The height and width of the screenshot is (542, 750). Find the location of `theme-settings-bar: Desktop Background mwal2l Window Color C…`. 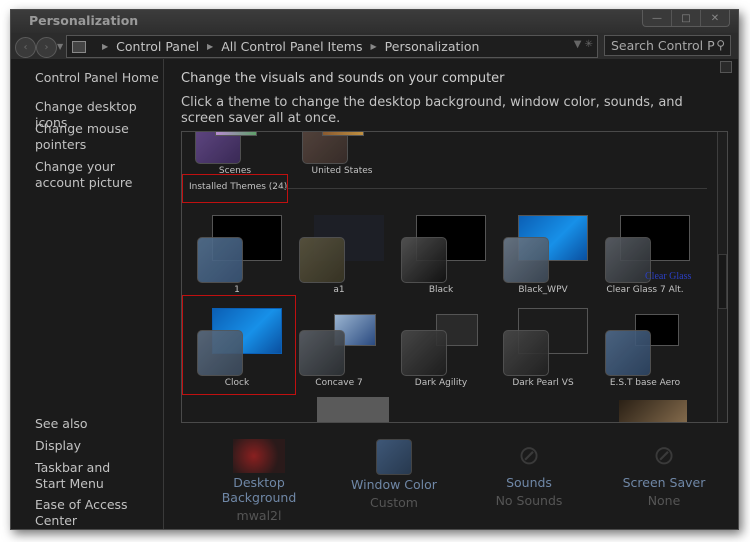

theme-settings-bar: Desktop Background mwal2l Window Color C… is located at coordinates (444, 484).